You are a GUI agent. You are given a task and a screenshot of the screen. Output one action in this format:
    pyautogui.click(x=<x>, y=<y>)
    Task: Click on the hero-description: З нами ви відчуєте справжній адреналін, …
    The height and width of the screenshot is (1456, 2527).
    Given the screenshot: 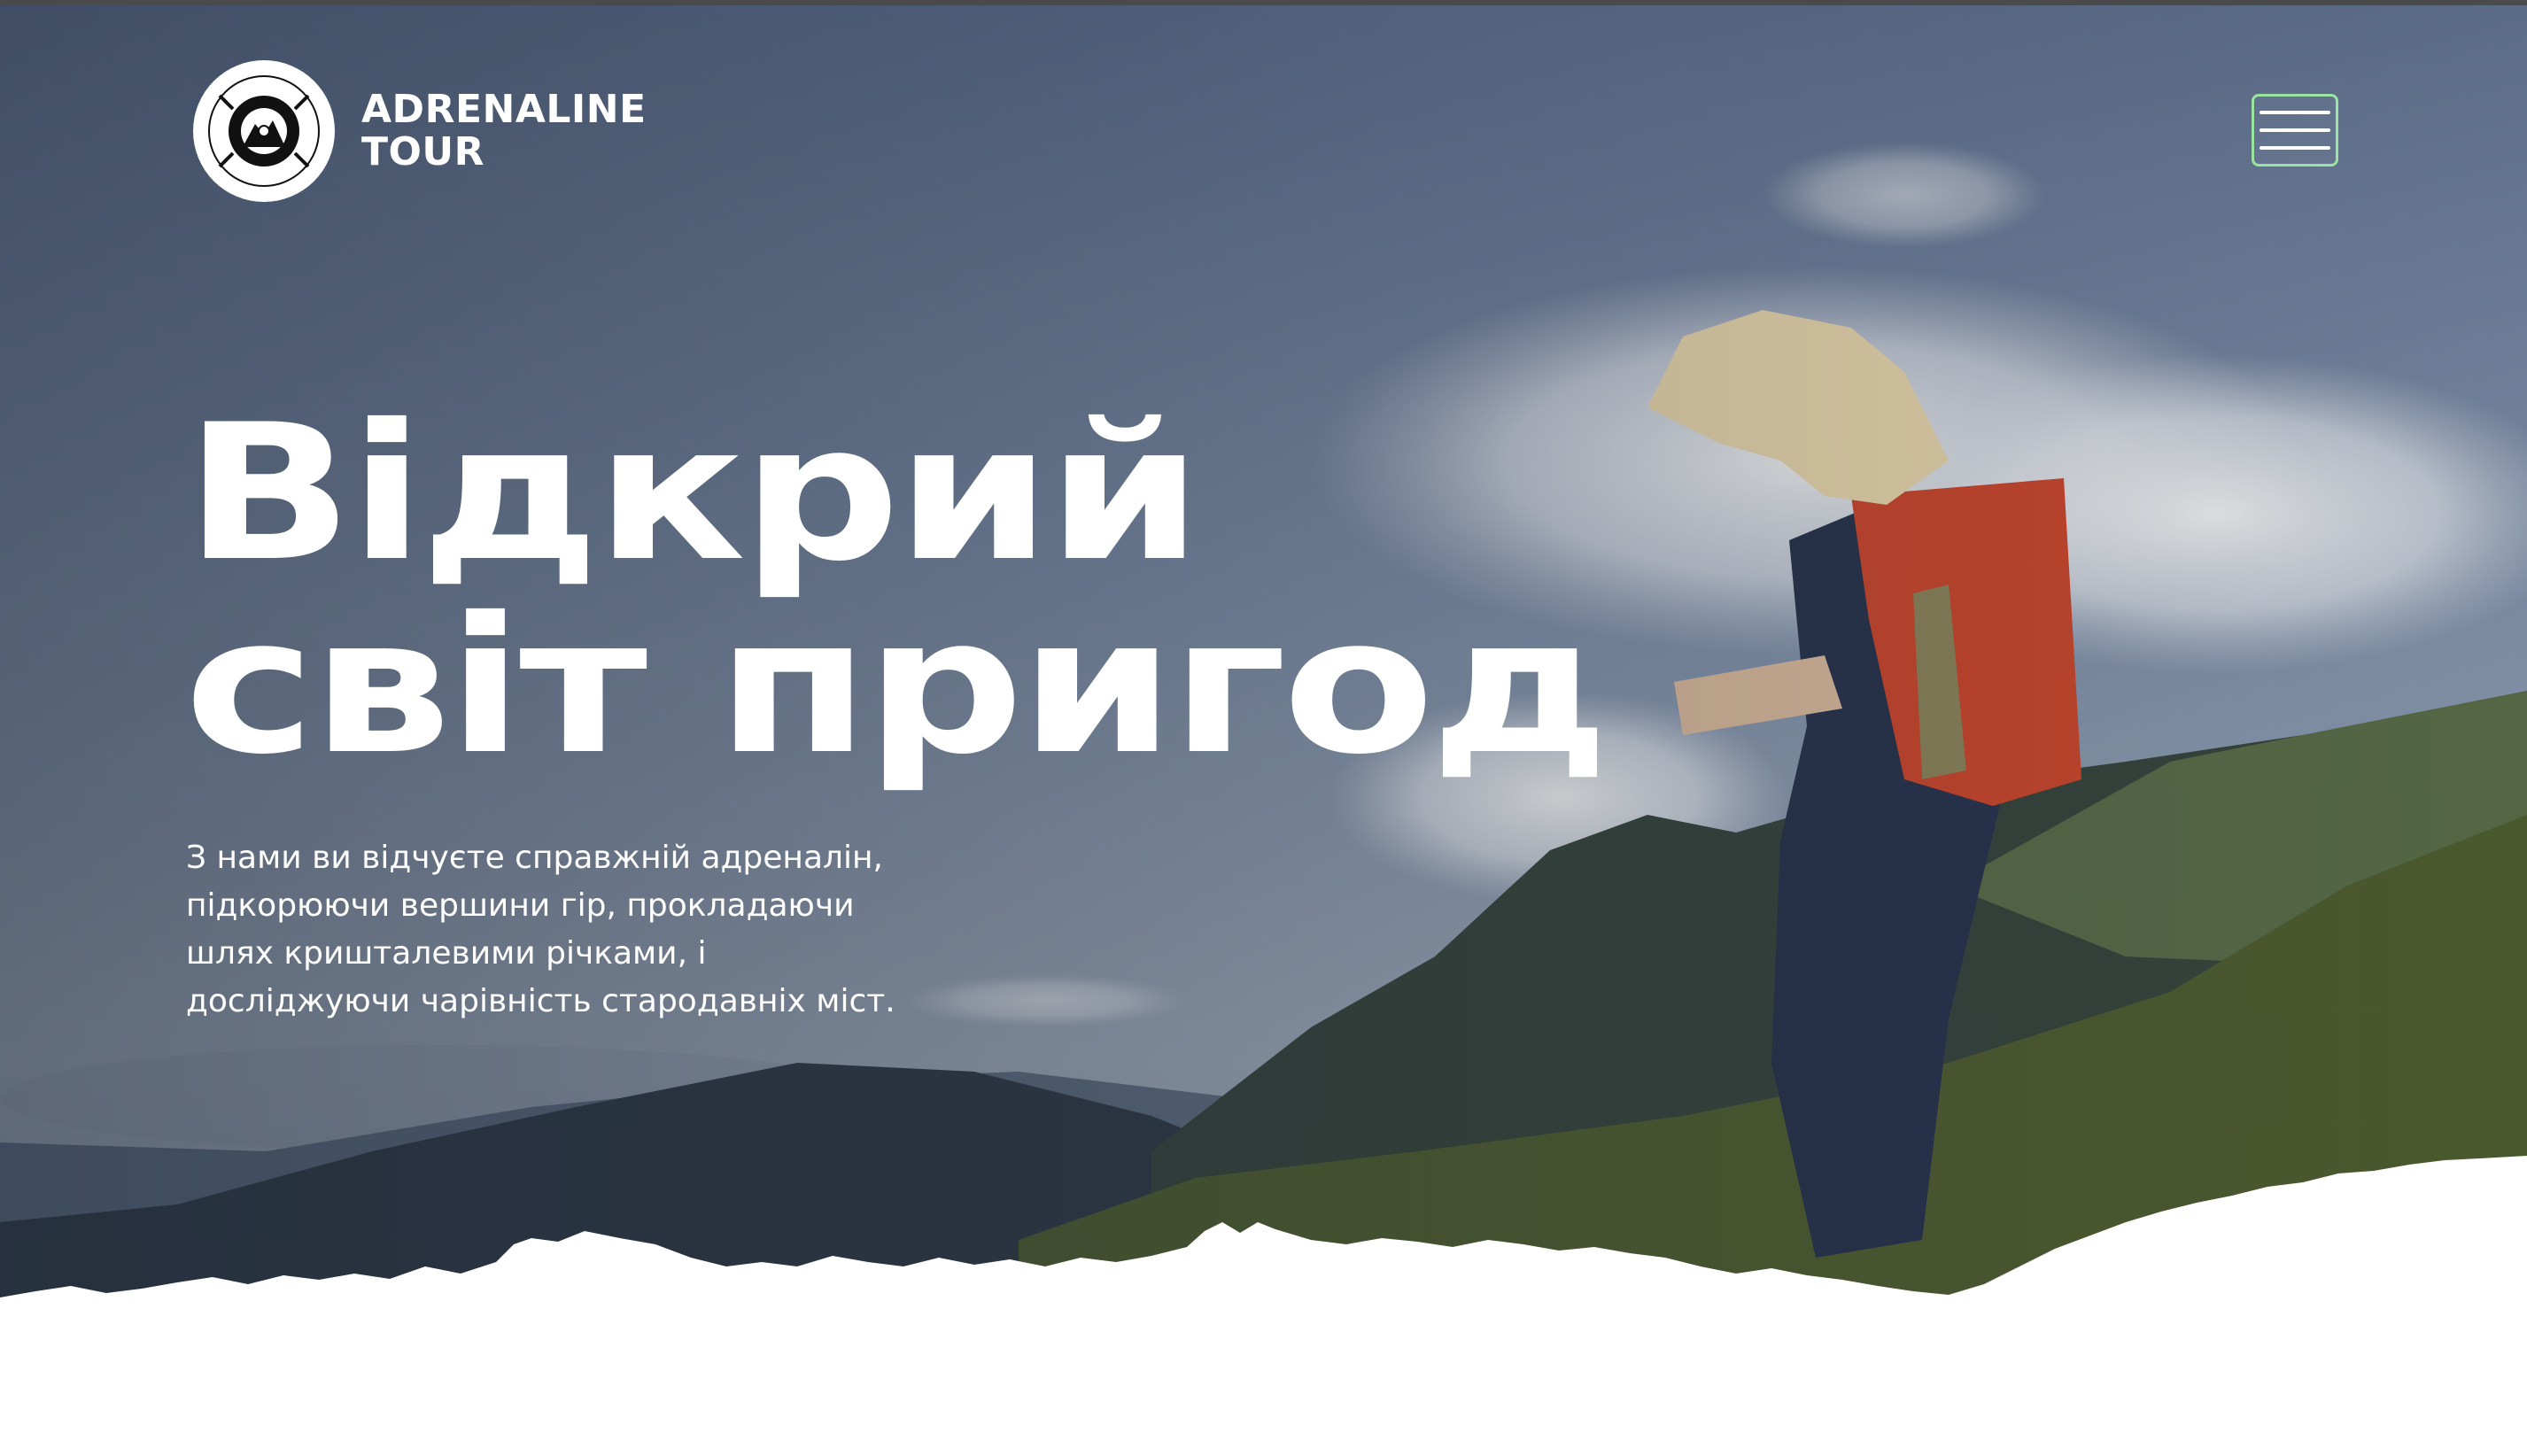 What is the action you would take?
    pyautogui.click(x=540, y=929)
    